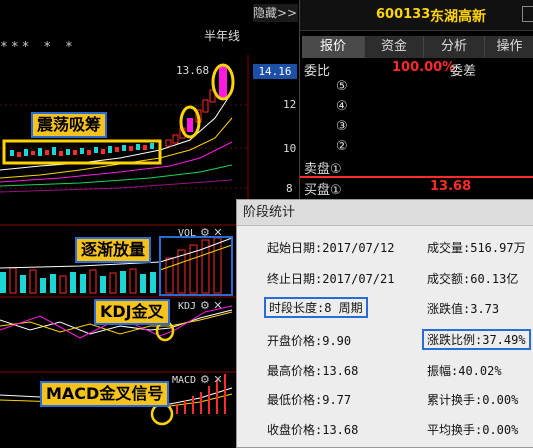 This screenshot has height=448, width=533. Describe the element at coordinates (309, 400) in the screenshot. I see `stat-low: 最低价格:9.77` at that location.